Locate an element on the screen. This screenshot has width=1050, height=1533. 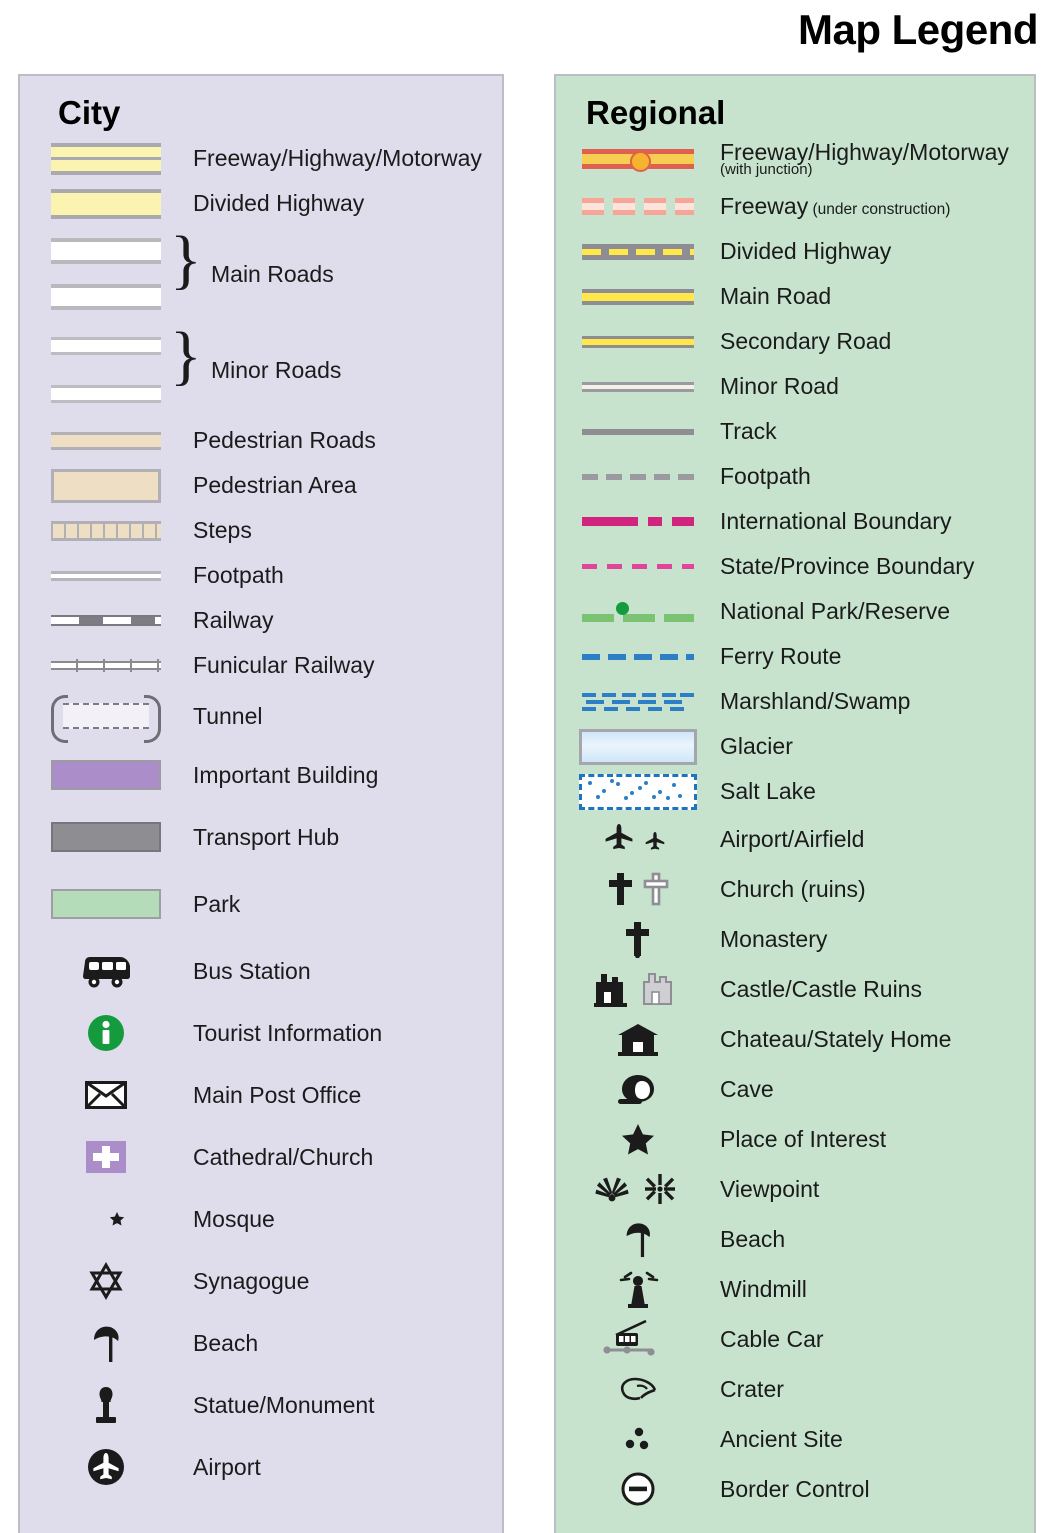
list-item: Statue/Monument is located at coordinates (261, 1405).